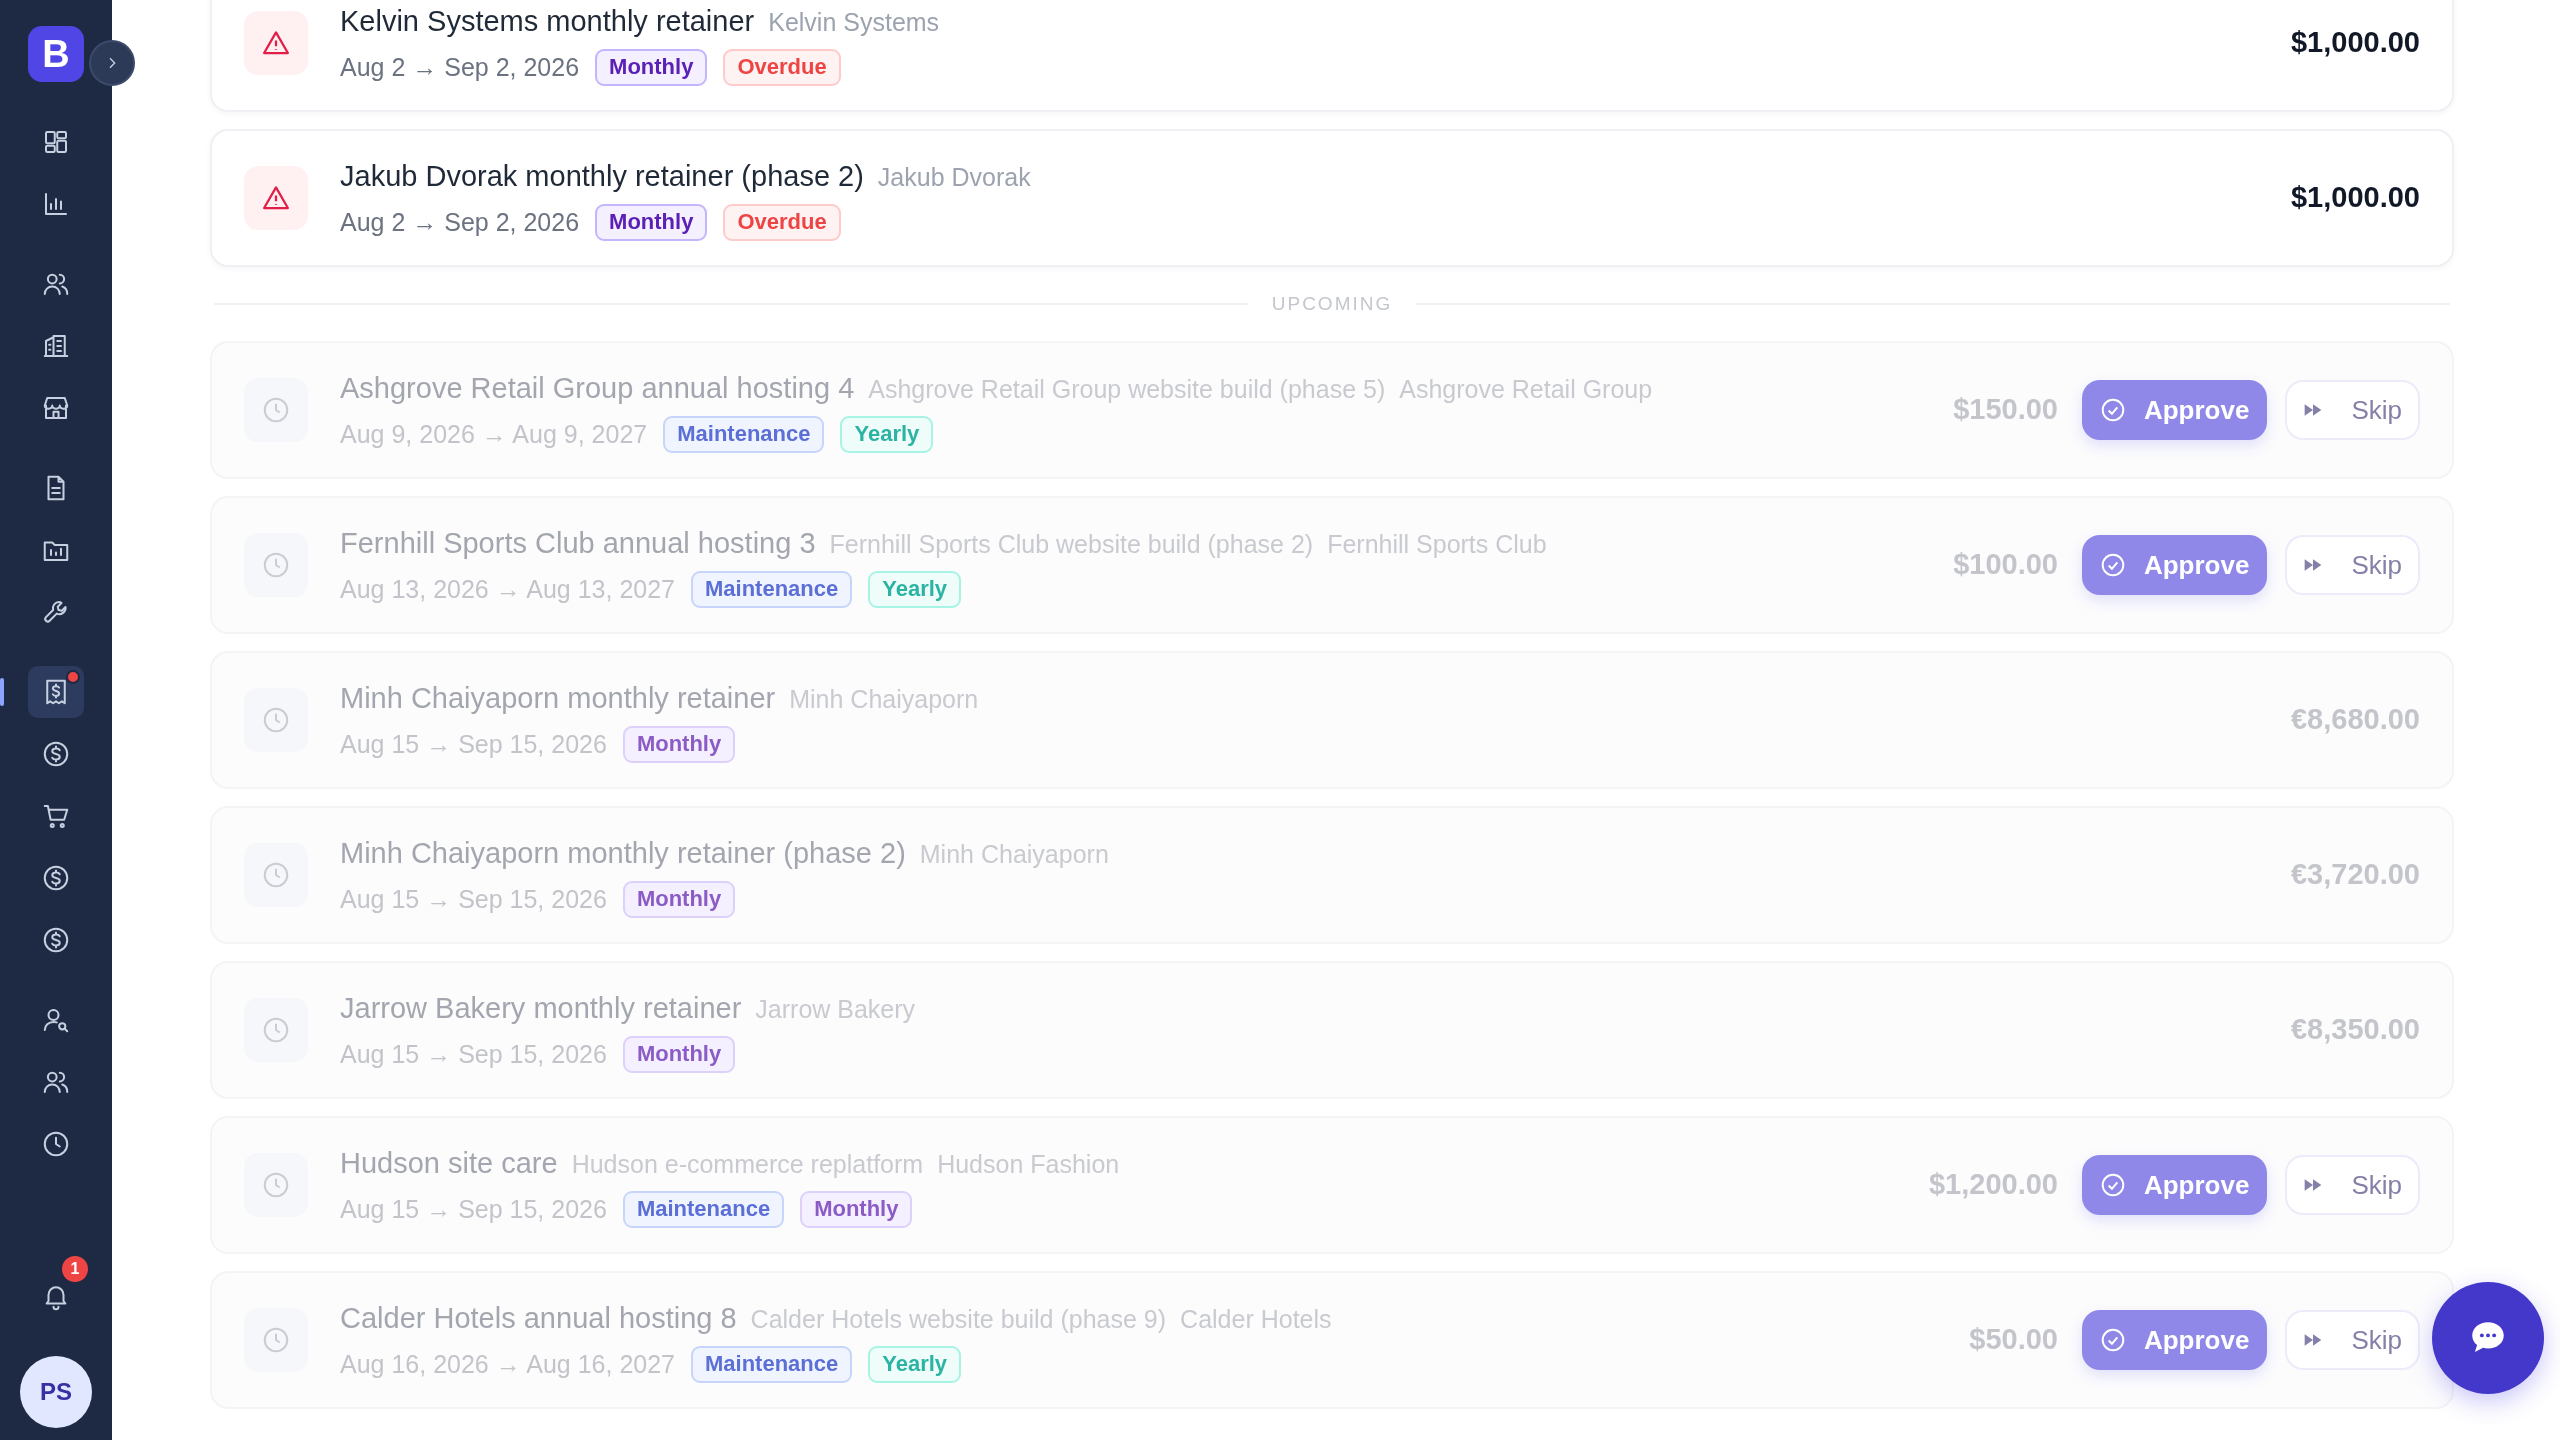 The image size is (2560, 1440). What do you see at coordinates (541, 1008) in the screenshot?
I see `item-title: Jarrow Bakery monthly retainer` at bounding box center [541, 1008].